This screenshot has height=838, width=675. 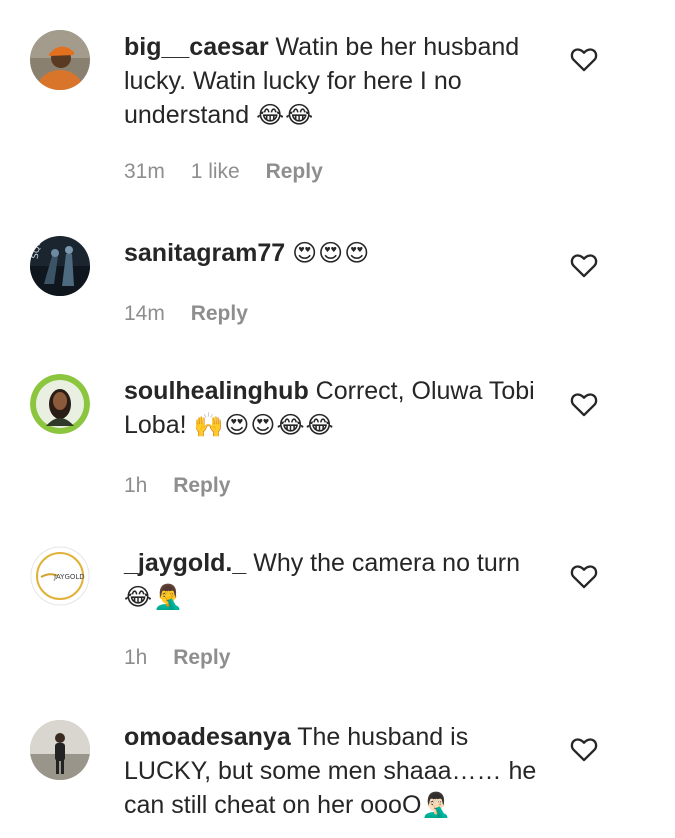 What do you see at coordinates (185, 563) in the screenshot?
I see `comment-username: _jaygold._` at bounding box center [185, 563].